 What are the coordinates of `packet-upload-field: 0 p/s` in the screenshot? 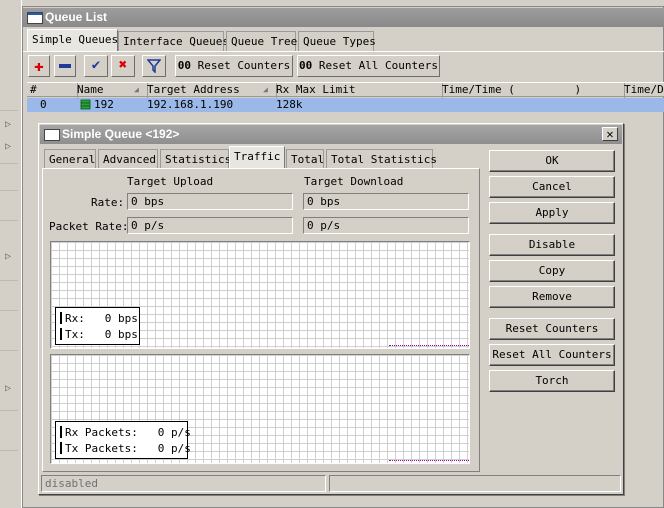 It's located at (210, 225).